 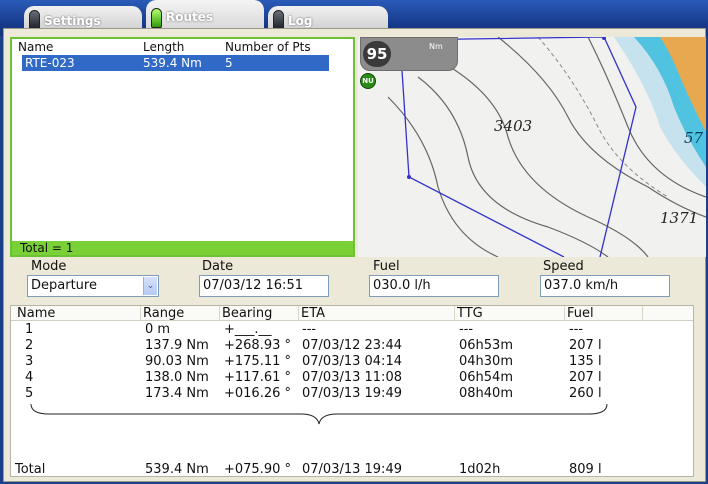 What do you see at coordinates (163, 47) in the screenshot?
I see `column-header-length: Length` at bounding box center [163, 47].